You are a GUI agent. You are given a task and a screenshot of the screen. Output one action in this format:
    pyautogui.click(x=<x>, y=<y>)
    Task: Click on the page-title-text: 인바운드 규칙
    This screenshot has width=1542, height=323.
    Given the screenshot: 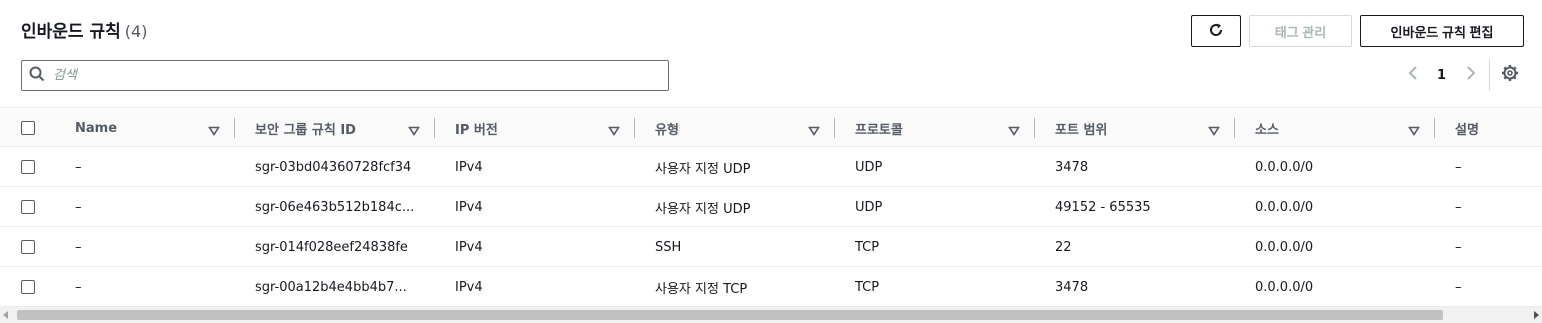 What is the action you would take?
    pyautogui.click(x=71, y=32)
    